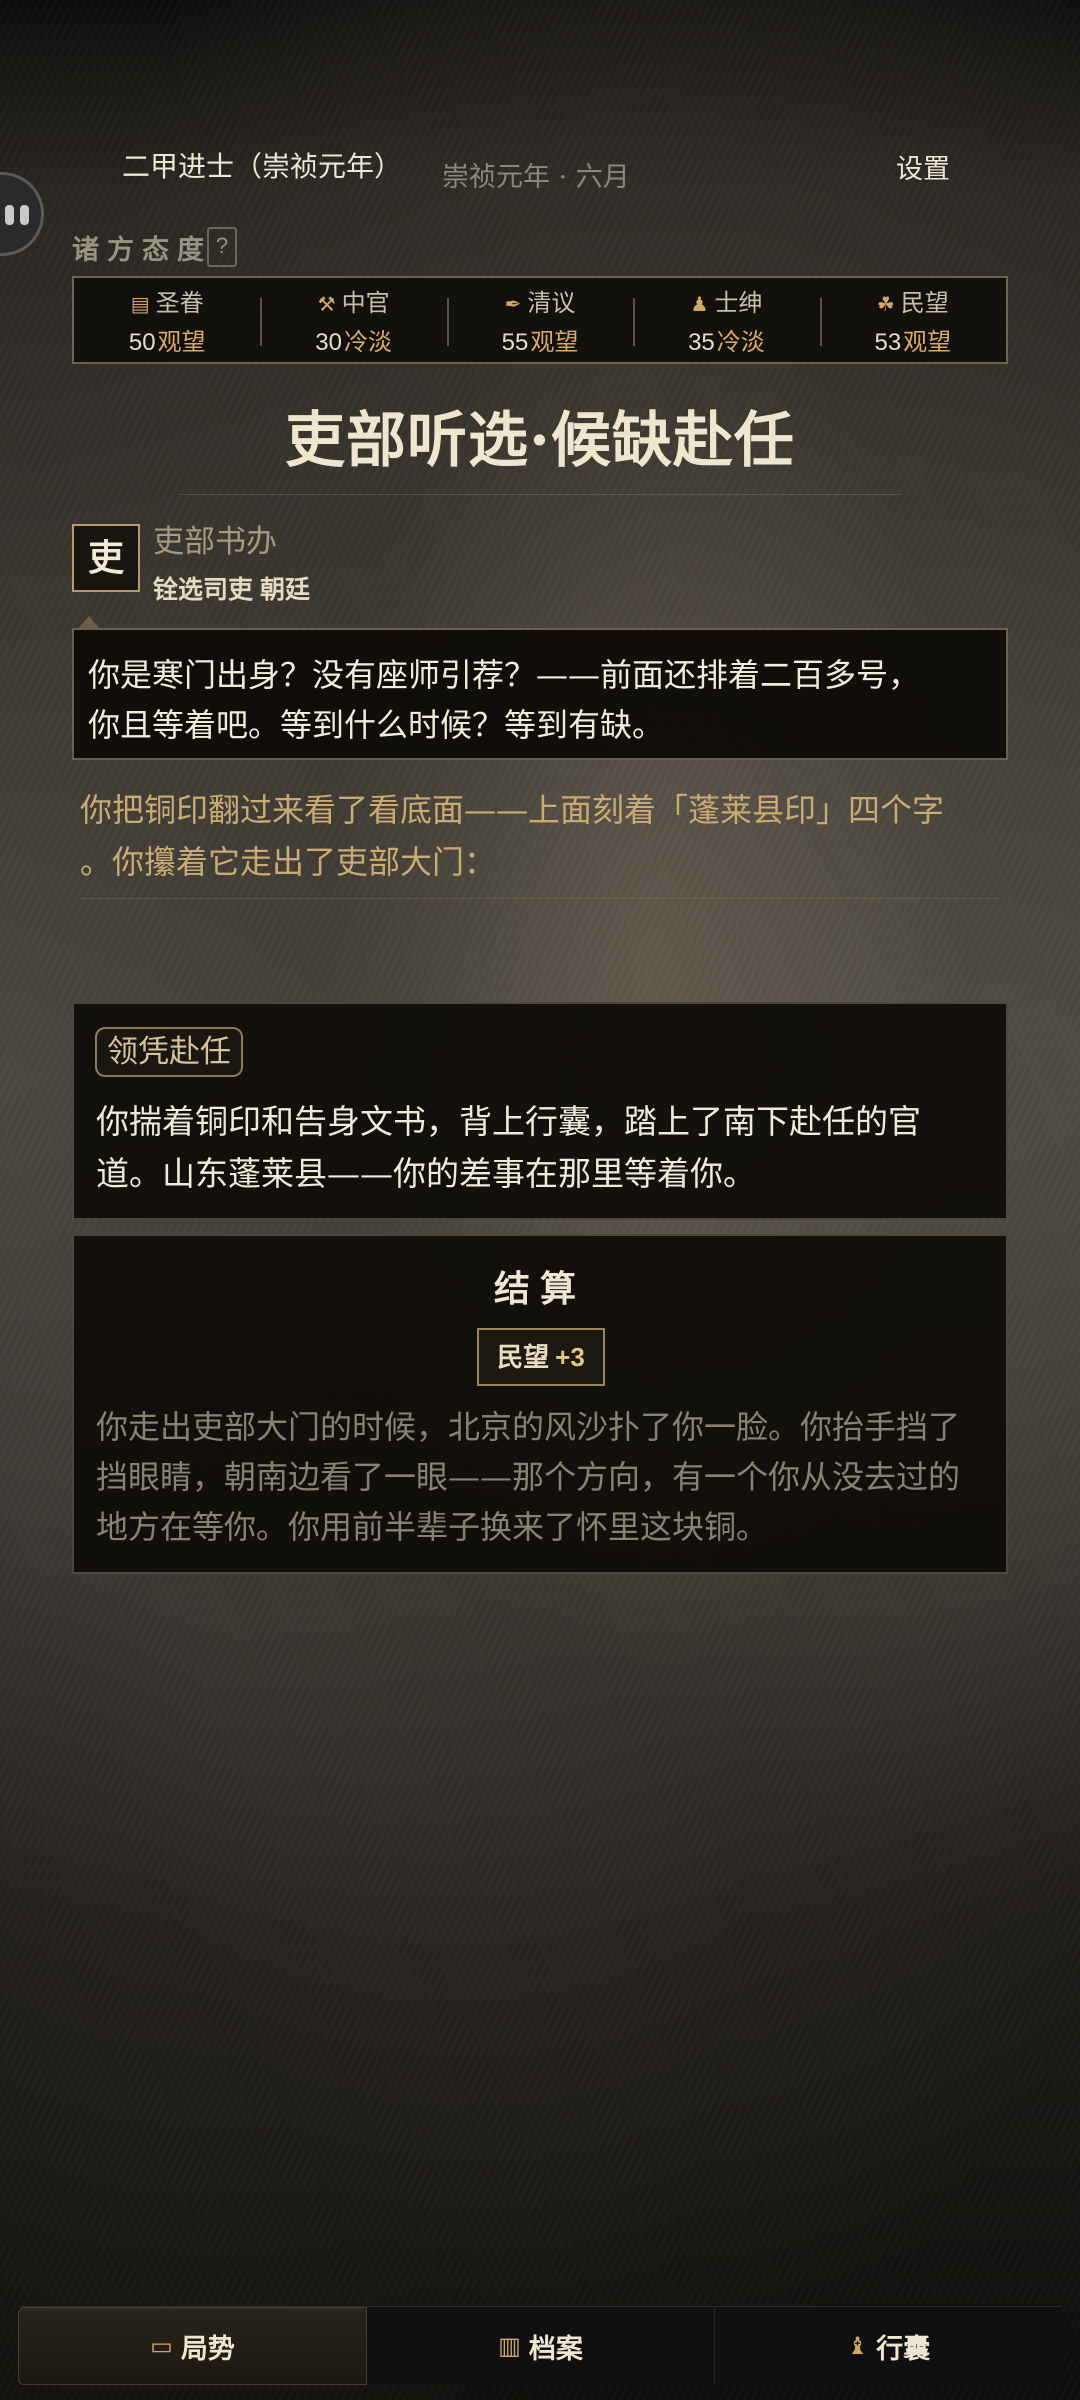  Describe the element at coordinates (9, 215) in the screenshot. I see `bubble-eye-left` at that location.